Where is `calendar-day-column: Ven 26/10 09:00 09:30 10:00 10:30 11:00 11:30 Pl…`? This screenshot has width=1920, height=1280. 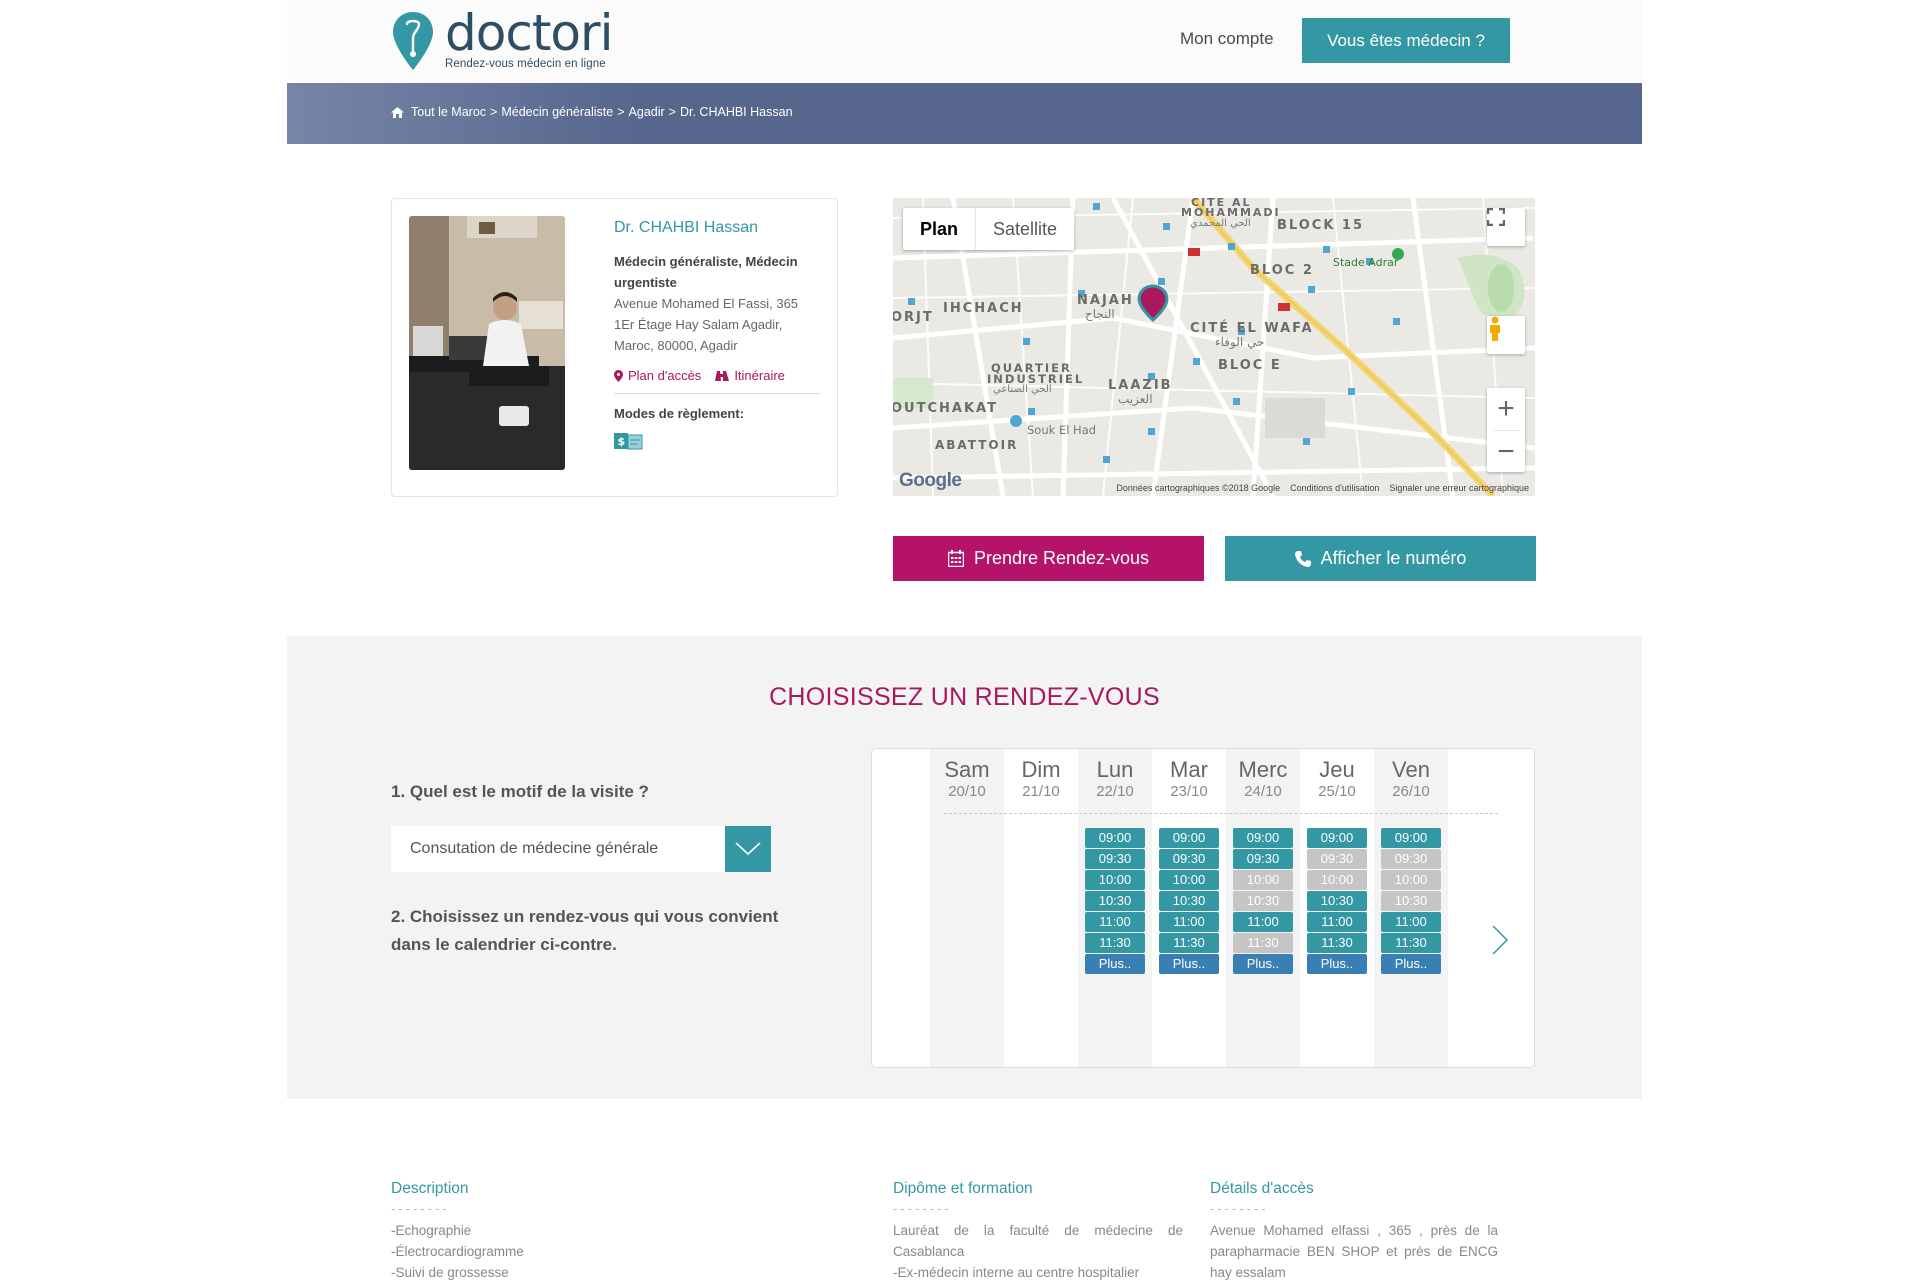
calendar-day-column: Ven 26/10 09:00 09:30 10:00 10:30 11:00 11:30 Pl… is located at coordinates (1411, 908).